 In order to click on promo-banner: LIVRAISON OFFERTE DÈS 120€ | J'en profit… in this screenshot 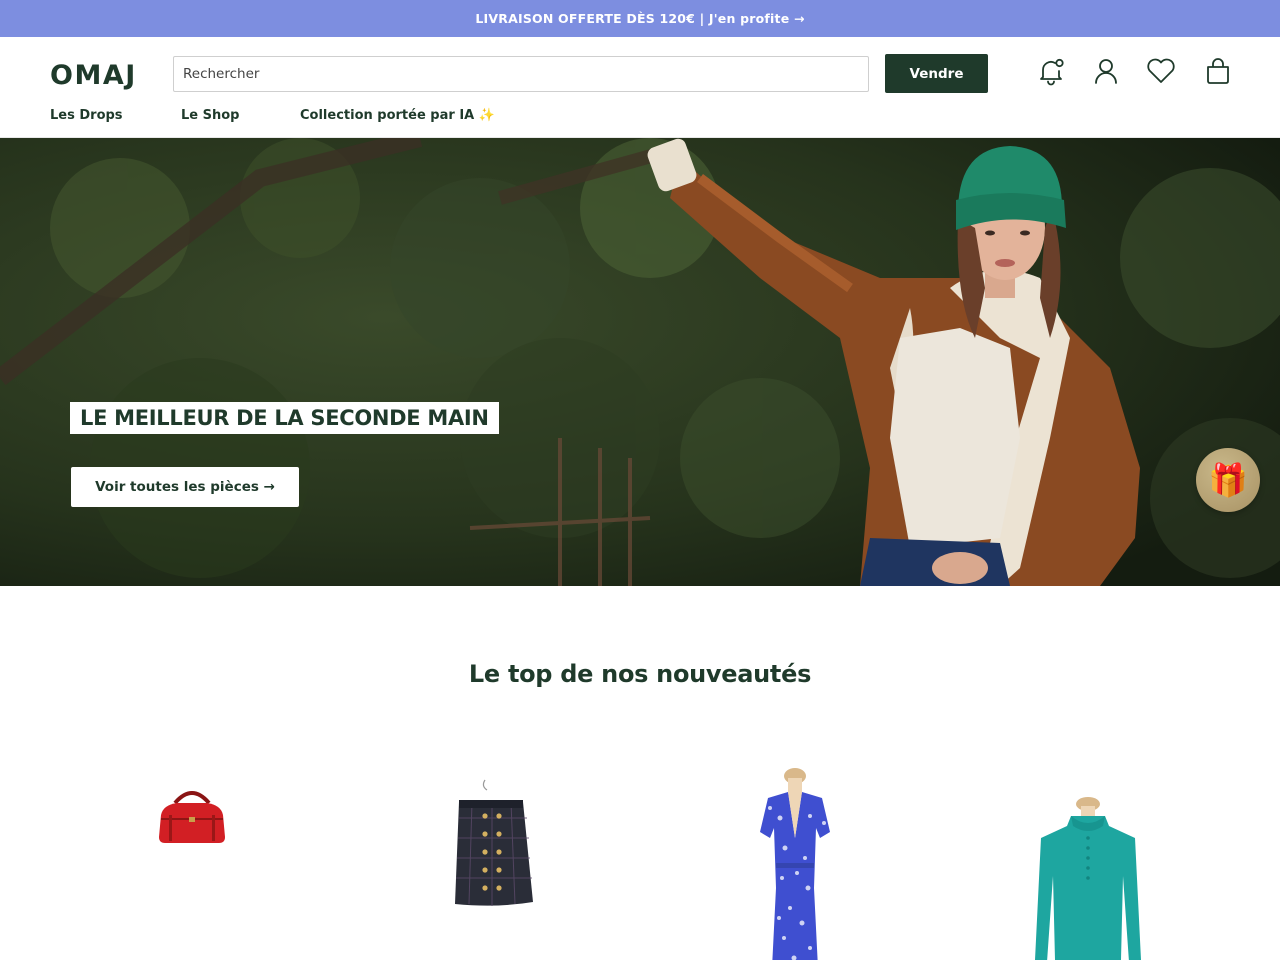, I will do `click(640, 18)`.